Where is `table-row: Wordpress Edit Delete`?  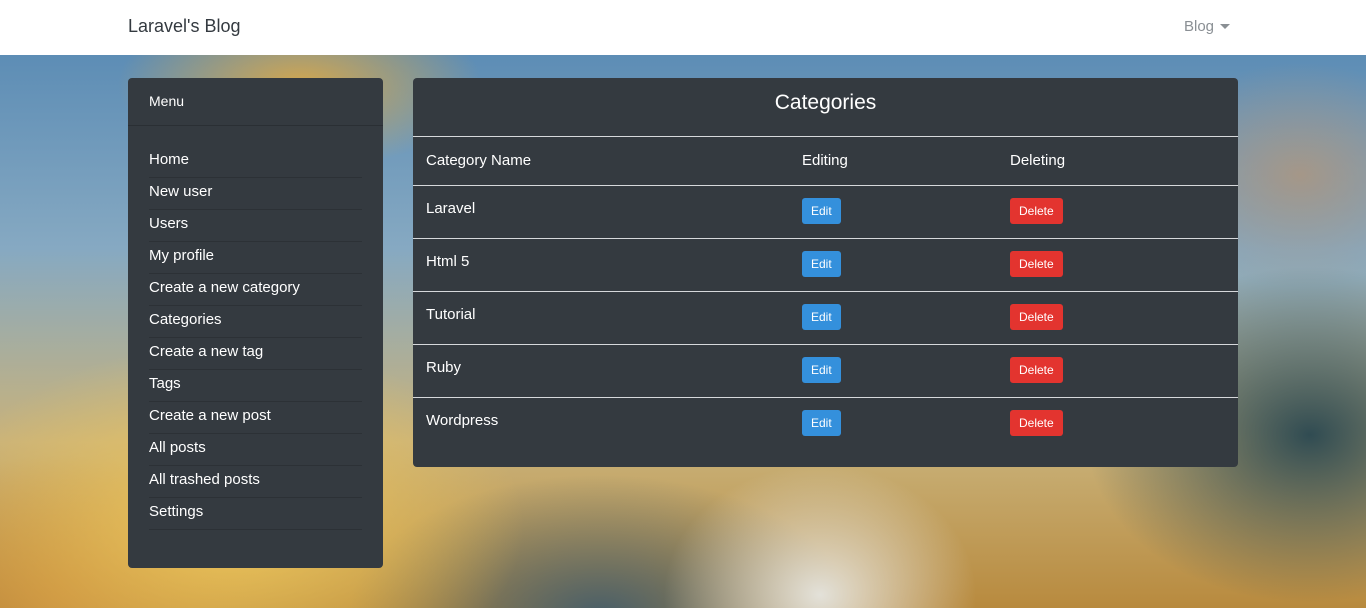 table-row: Wordpress Edit Delete is located at coordinates (825, 423).